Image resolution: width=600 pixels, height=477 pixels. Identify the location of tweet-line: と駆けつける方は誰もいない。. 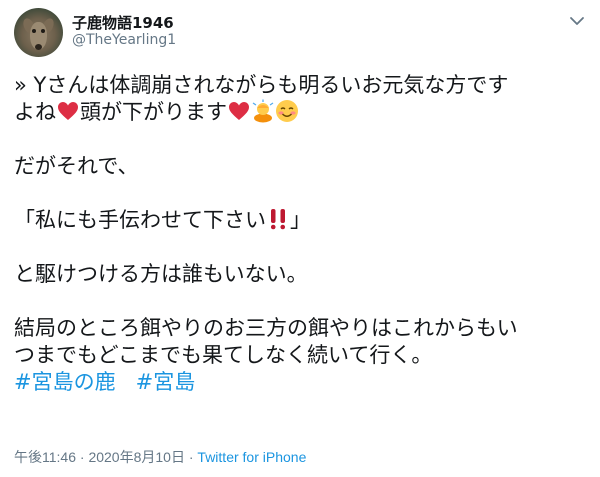
(300, 274).